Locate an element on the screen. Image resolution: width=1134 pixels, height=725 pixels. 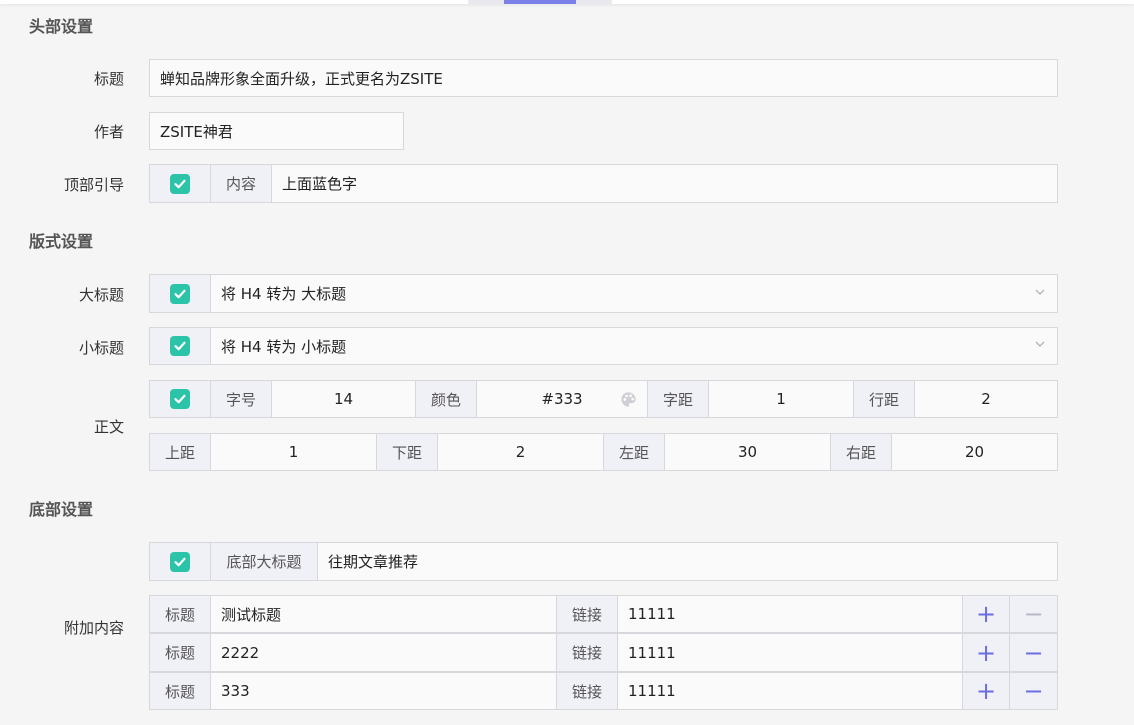
tab-group is located at coordinates (540, 2).